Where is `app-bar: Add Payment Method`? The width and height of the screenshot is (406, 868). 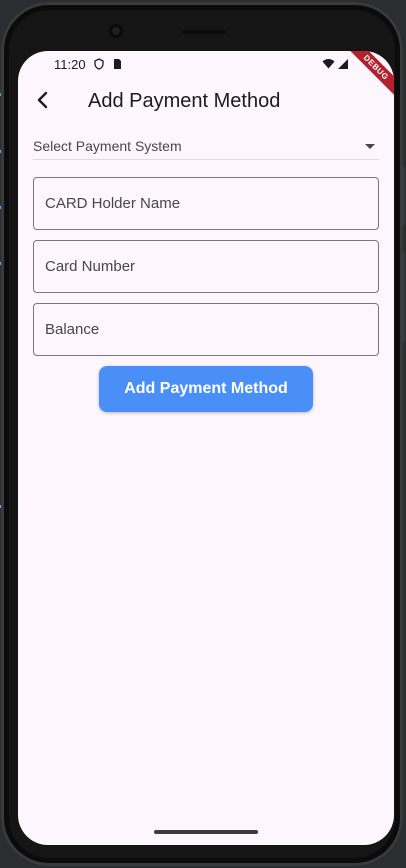 app-bar: Add Payment Method is located at coordinates (206, 102).